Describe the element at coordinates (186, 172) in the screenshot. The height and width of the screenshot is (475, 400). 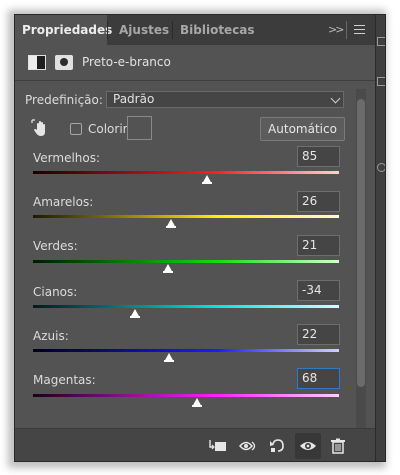
I see `reds-slider-track` at that location.